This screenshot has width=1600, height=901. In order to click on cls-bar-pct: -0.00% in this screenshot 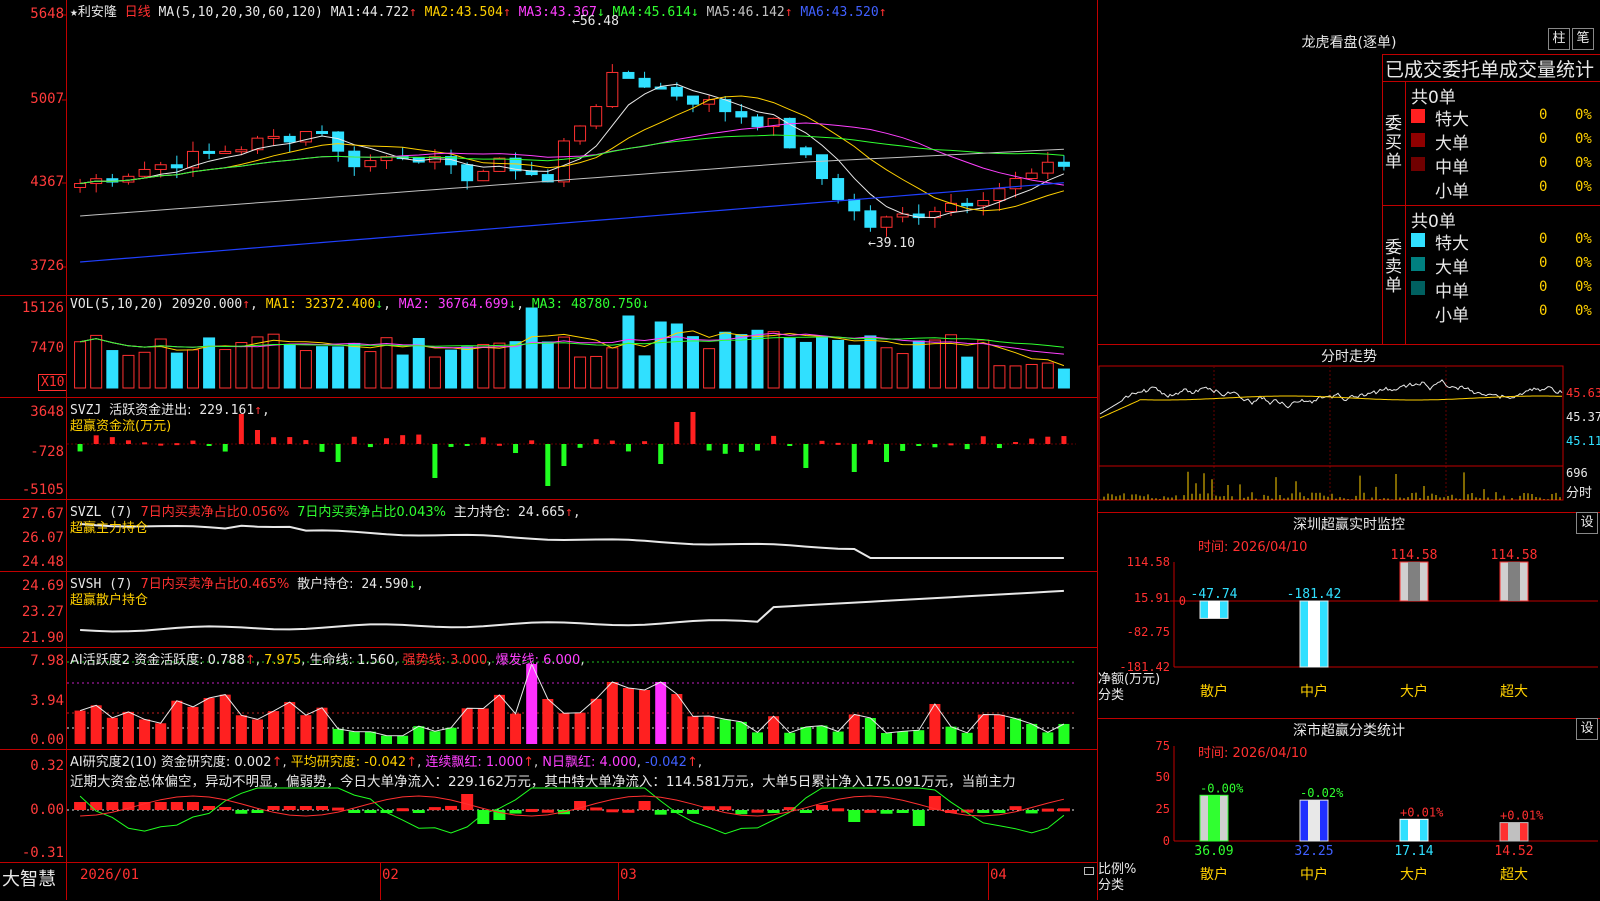, I will do `click(1222, 788)`.